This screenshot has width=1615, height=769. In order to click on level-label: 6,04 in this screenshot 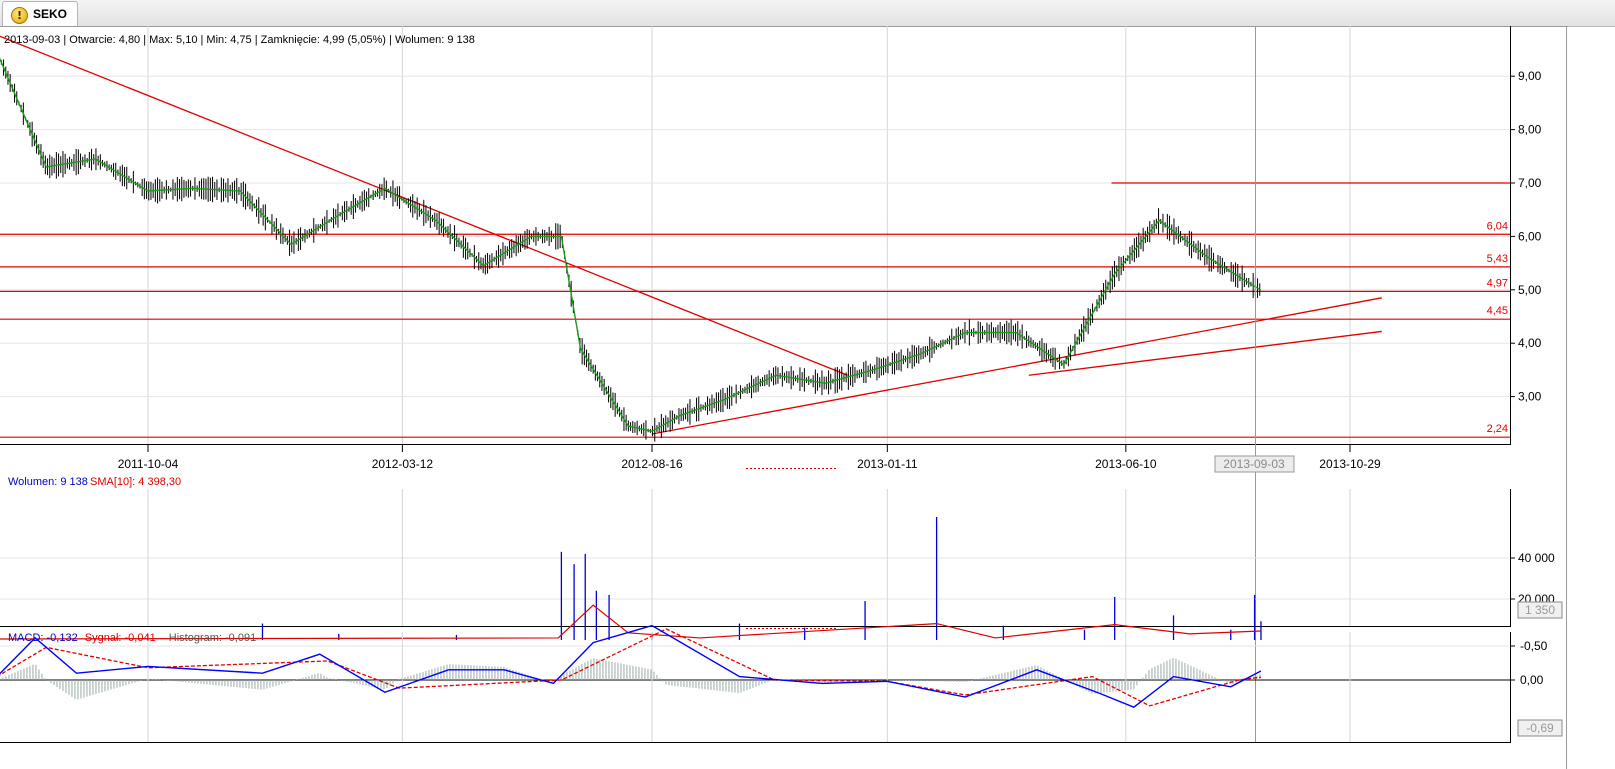, I will do `click(1497, 226)`.